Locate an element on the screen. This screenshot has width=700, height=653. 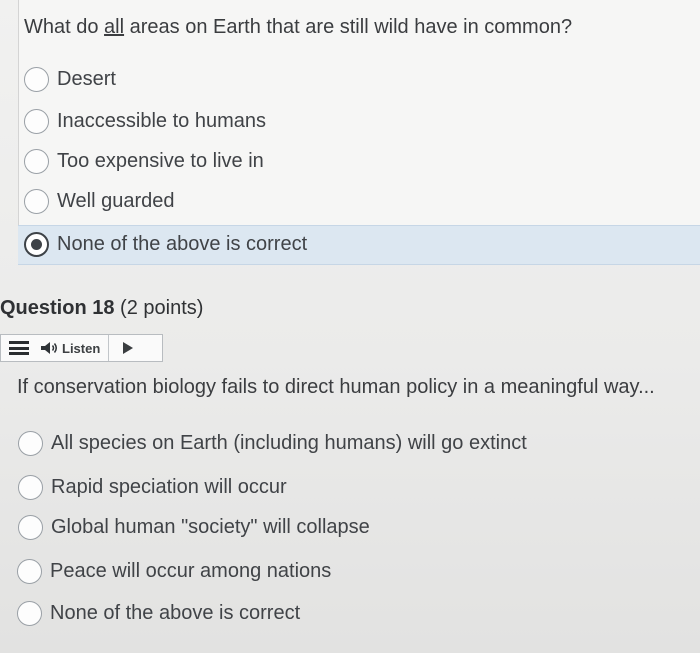
option-label: Global human "society" will collapse is located at coordinates (210, 526).